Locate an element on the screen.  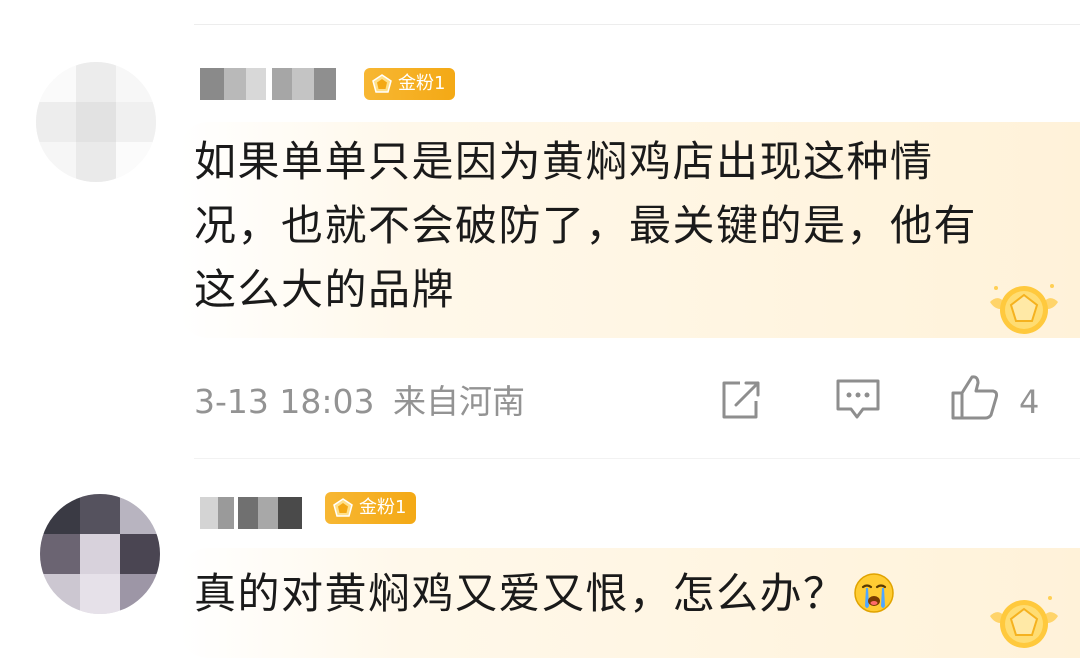
comment-divider is located at coordinates (637, 458).